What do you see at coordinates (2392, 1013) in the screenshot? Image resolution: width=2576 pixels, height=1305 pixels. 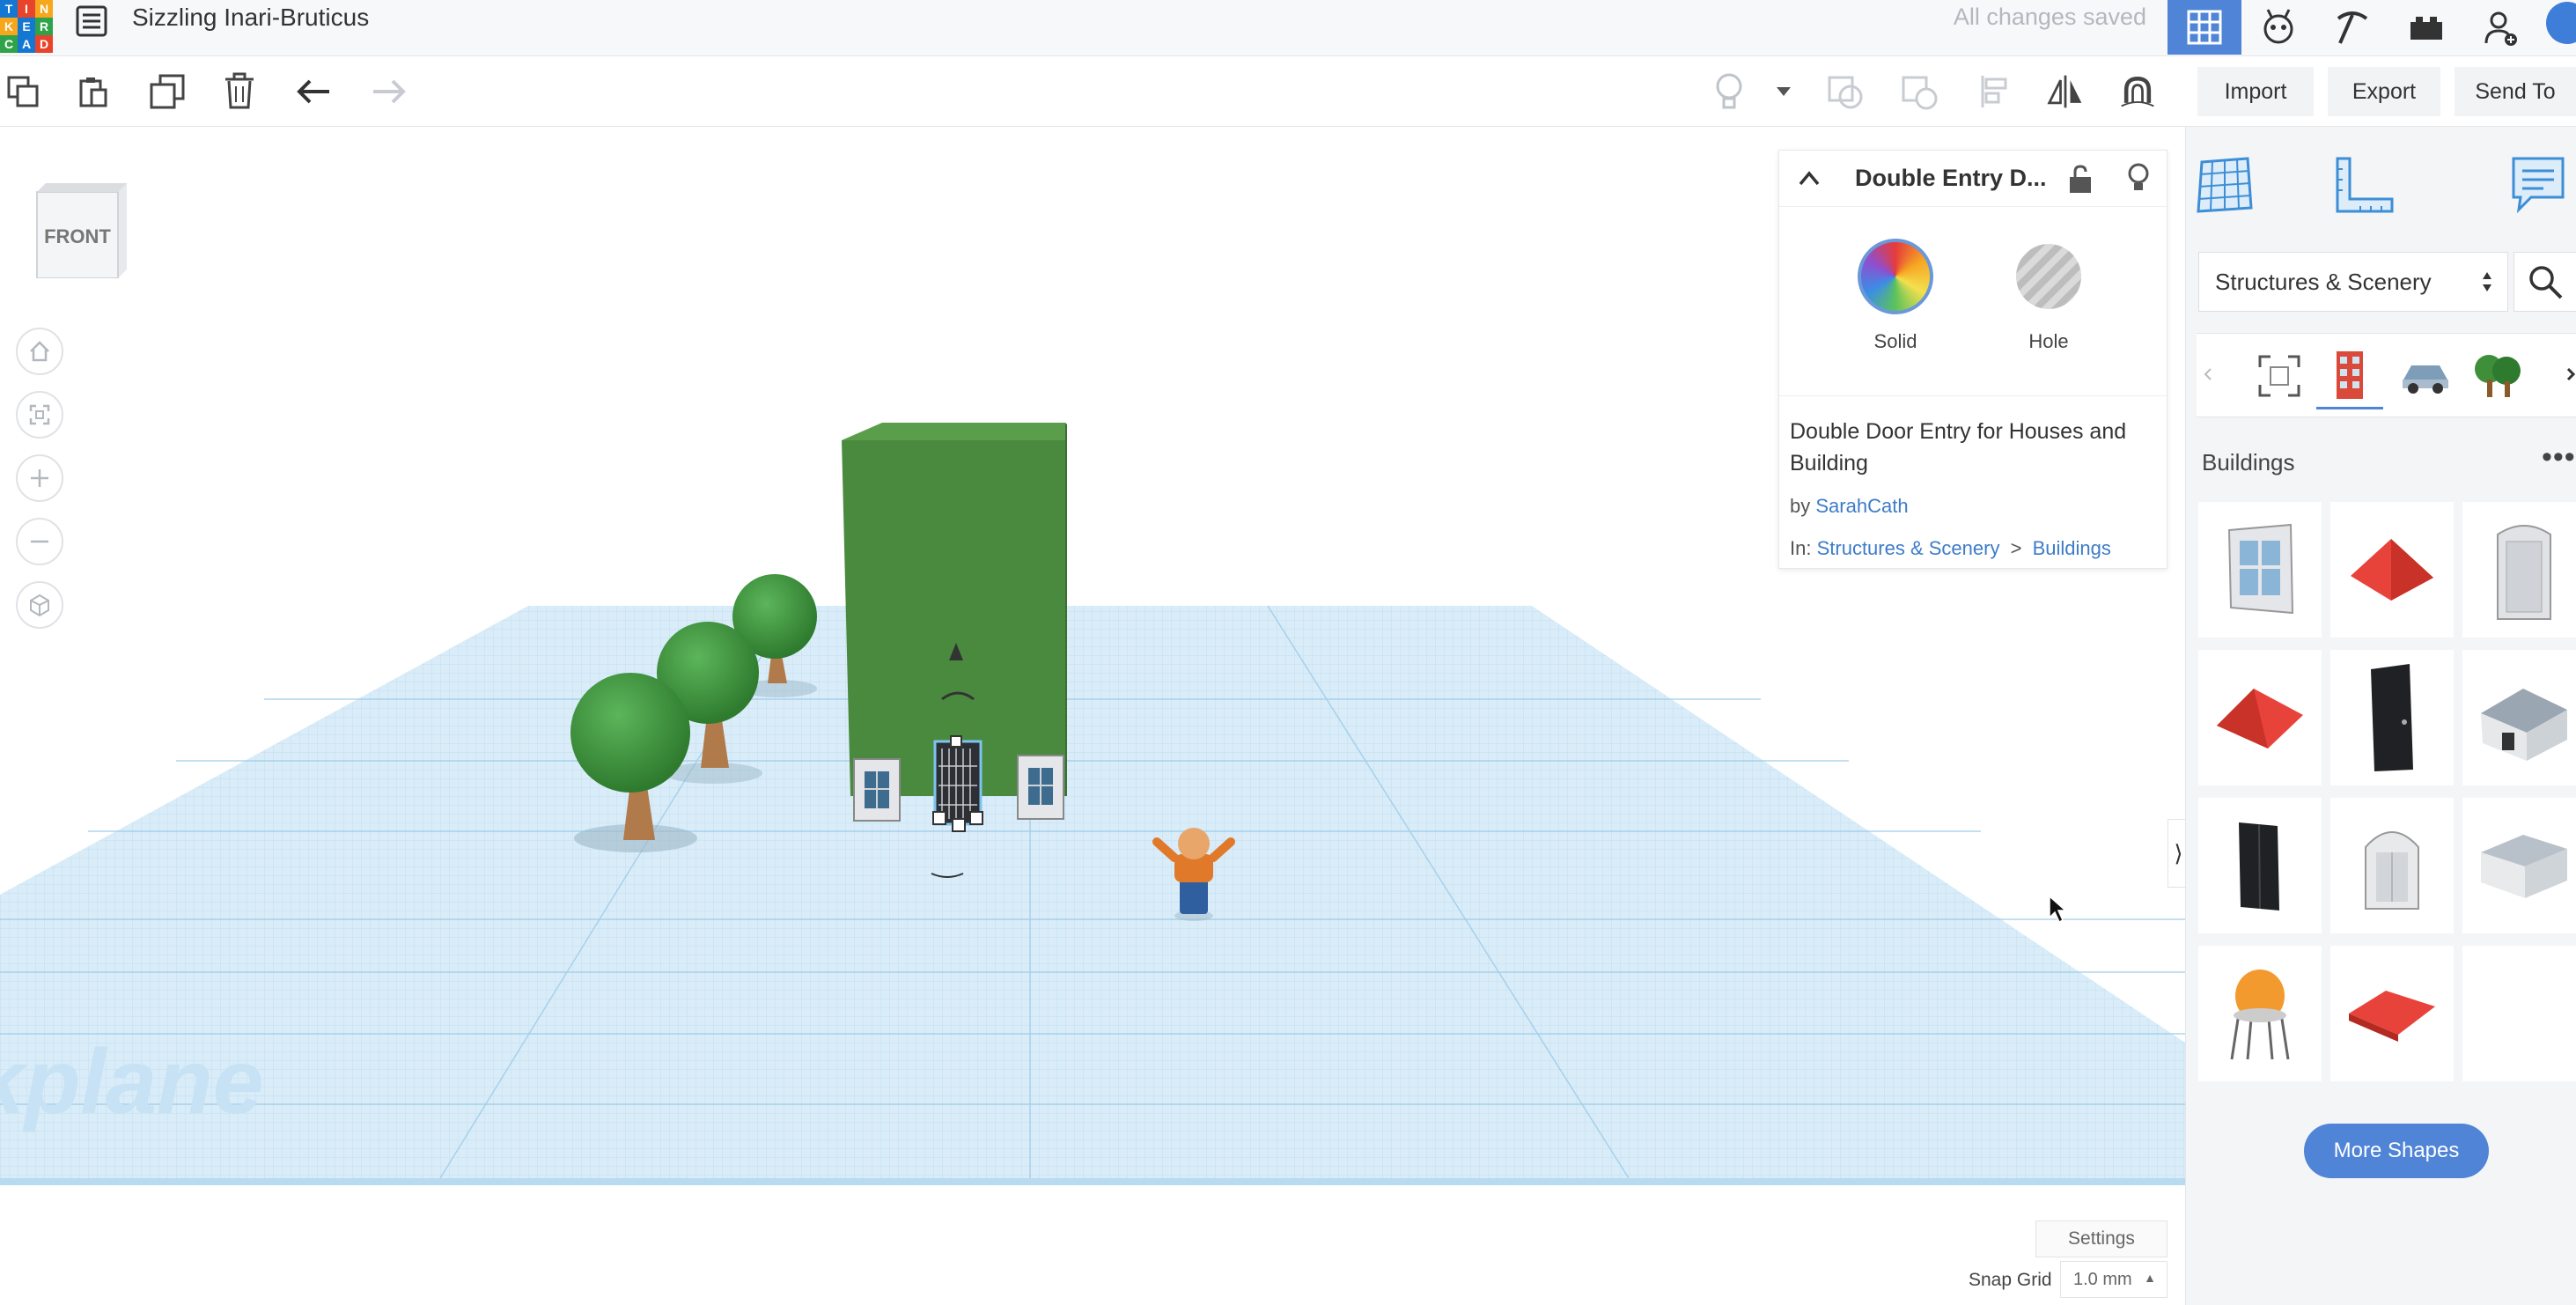 I see `red-flat-roof-shape-thumb` at bounding box center [2392, 1013].